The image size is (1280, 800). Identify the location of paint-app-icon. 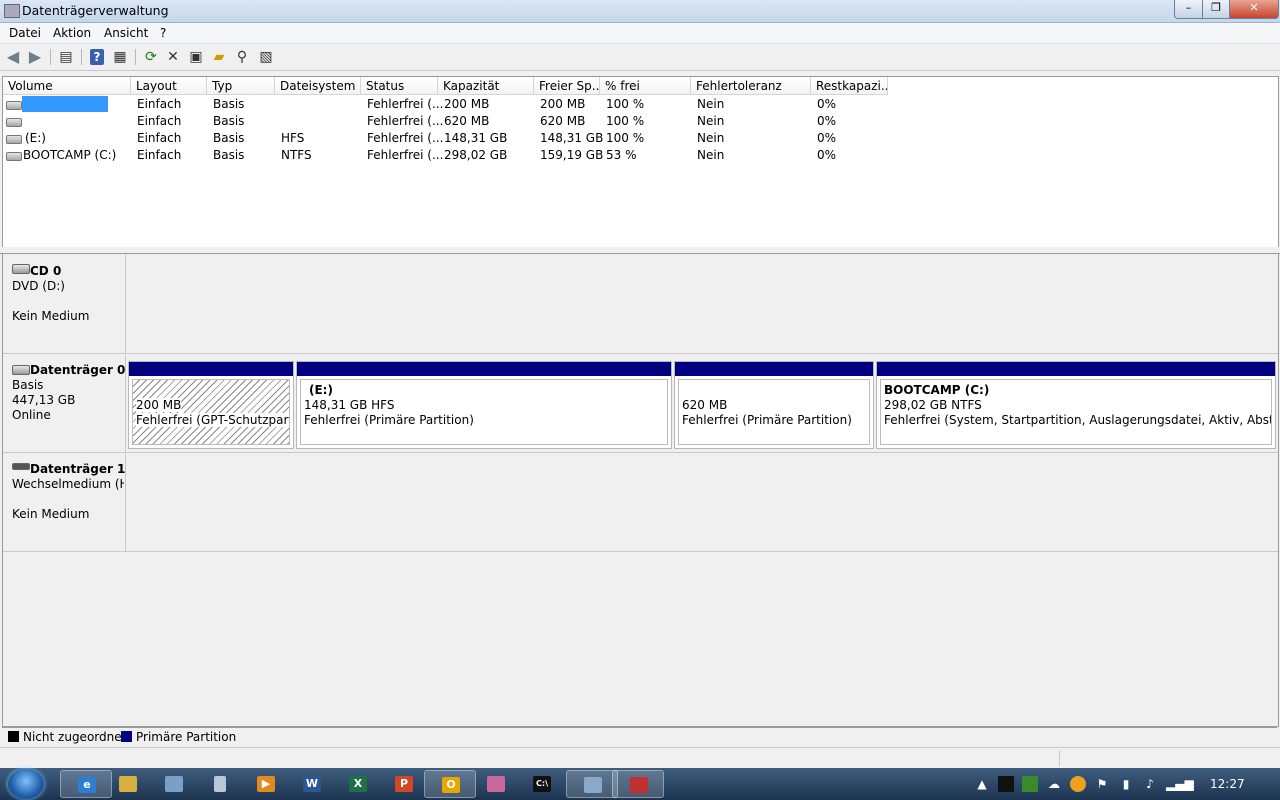
(496, 784).